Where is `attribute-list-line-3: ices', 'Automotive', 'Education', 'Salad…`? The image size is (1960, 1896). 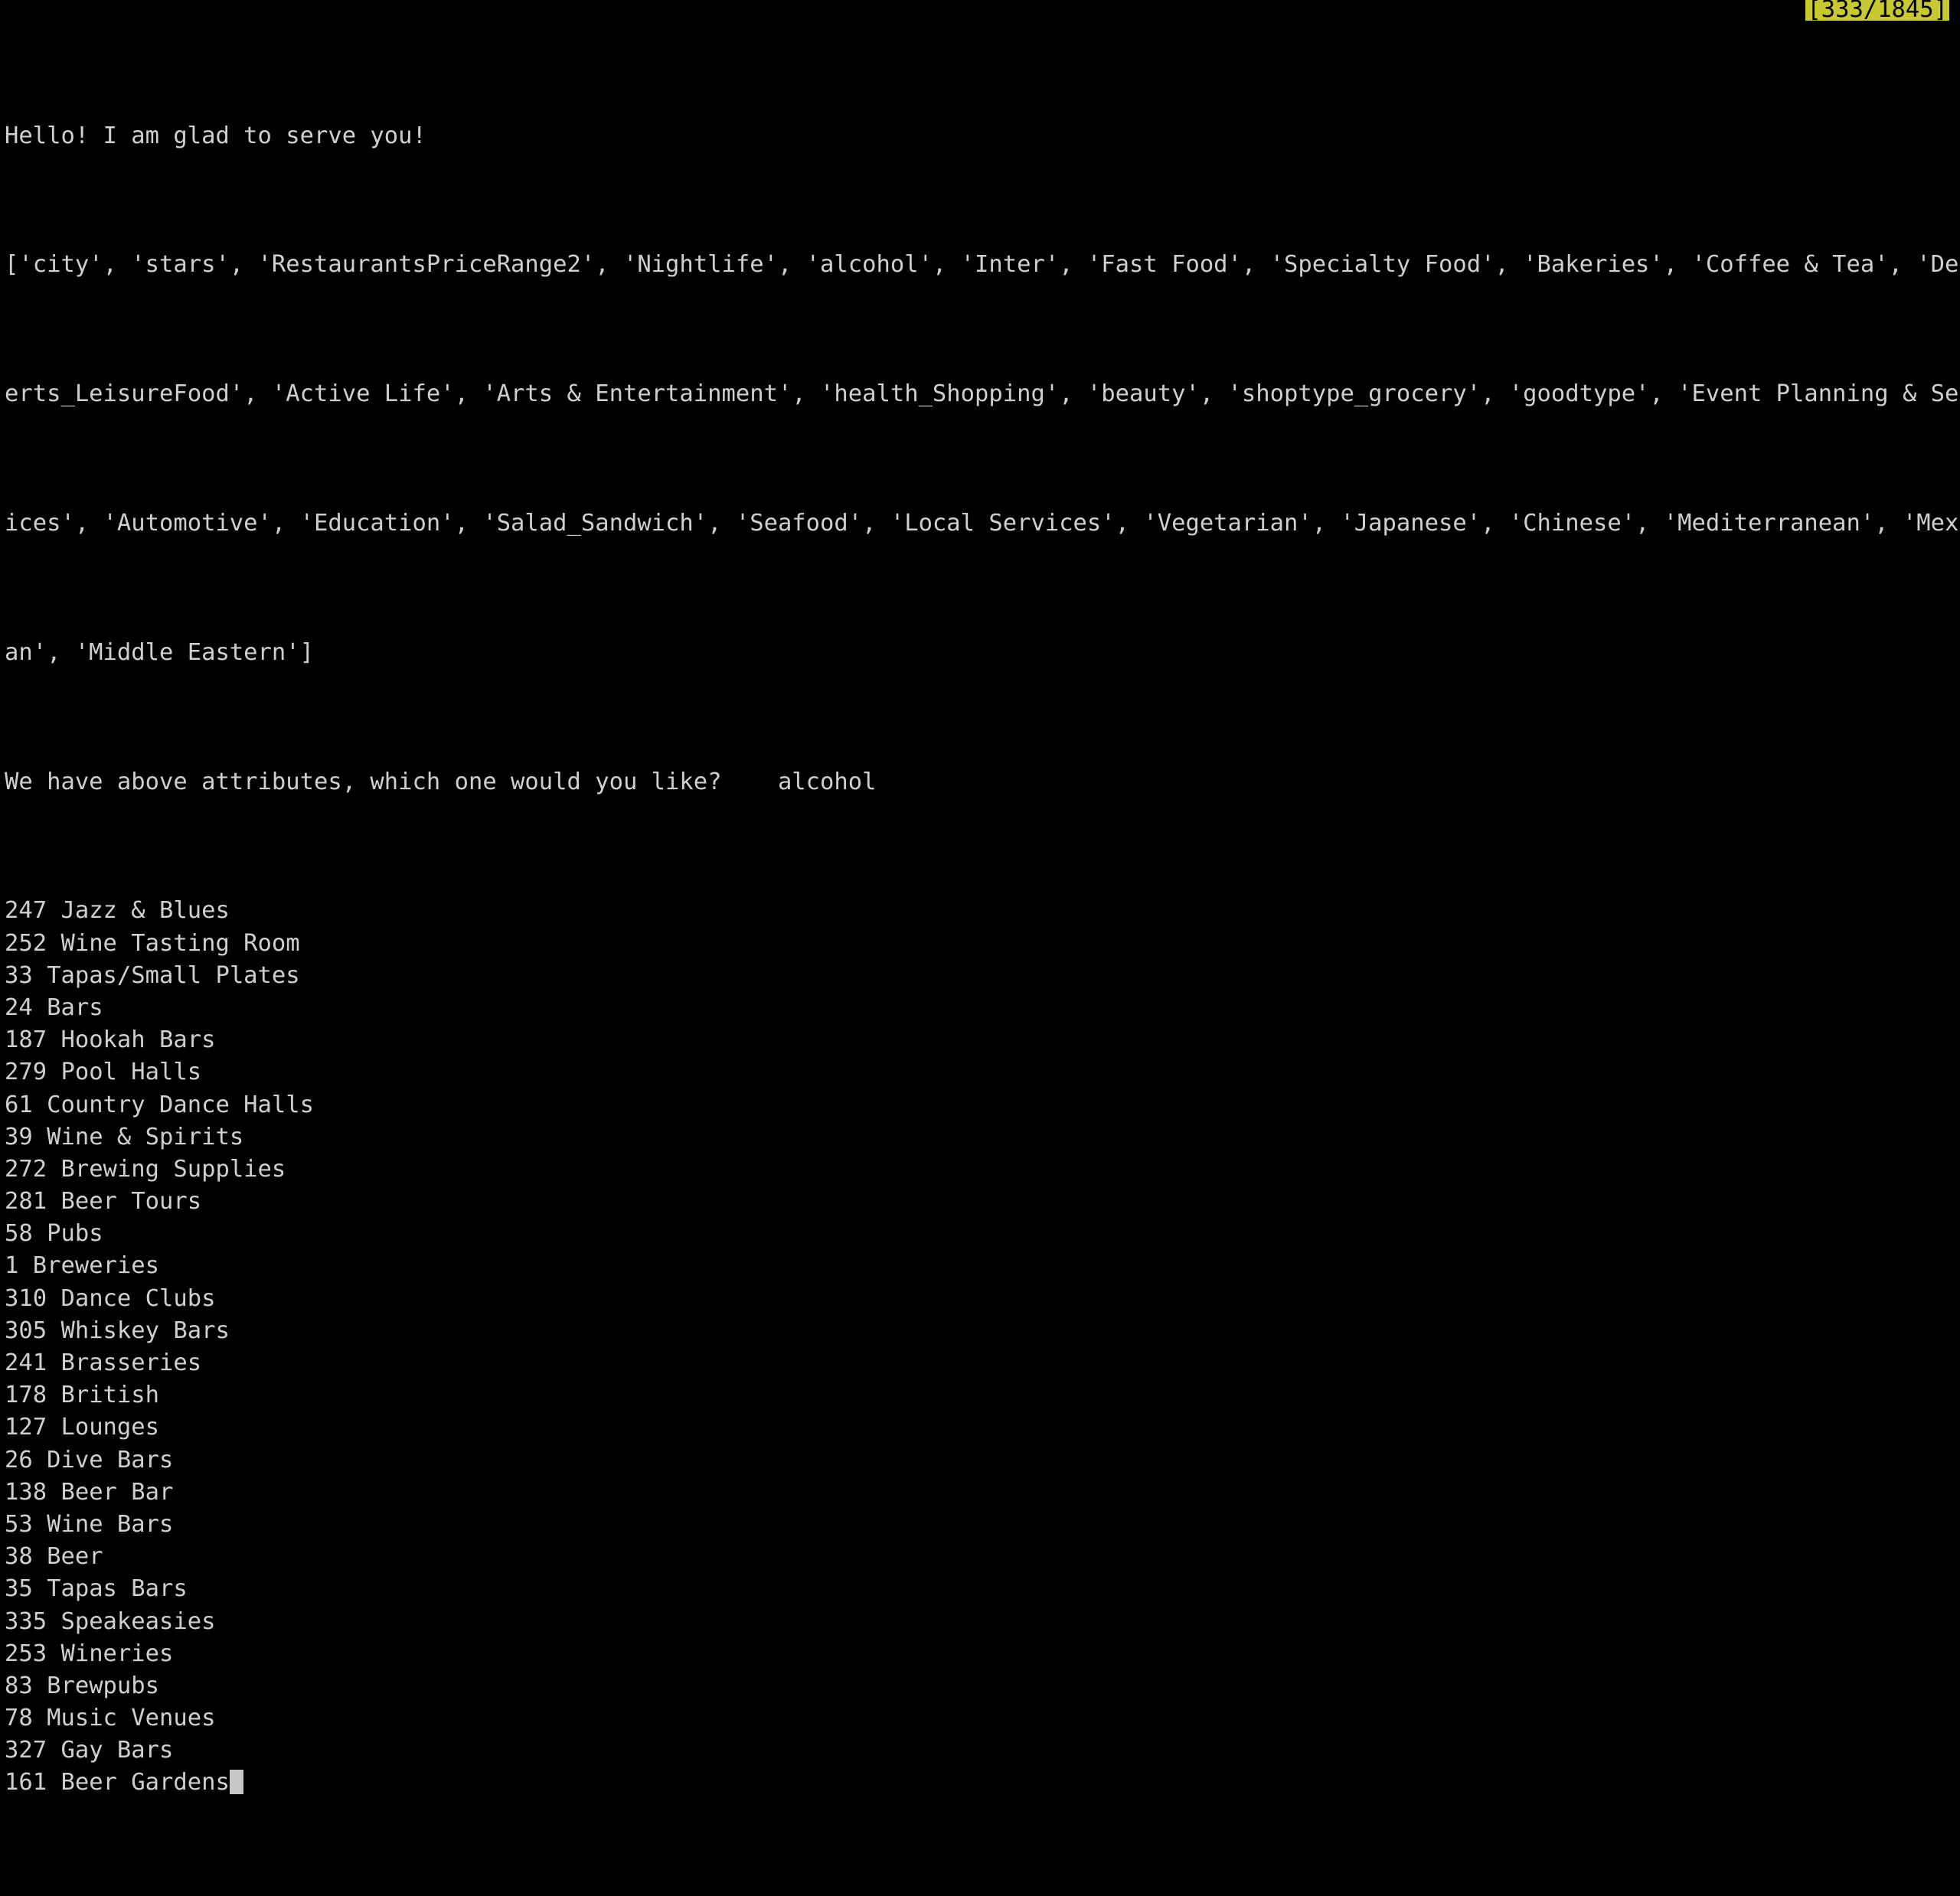 attribute-list-line-3: ices', 'Automotive', 'Education', 'Salad… is located at coordinates (982, 523).